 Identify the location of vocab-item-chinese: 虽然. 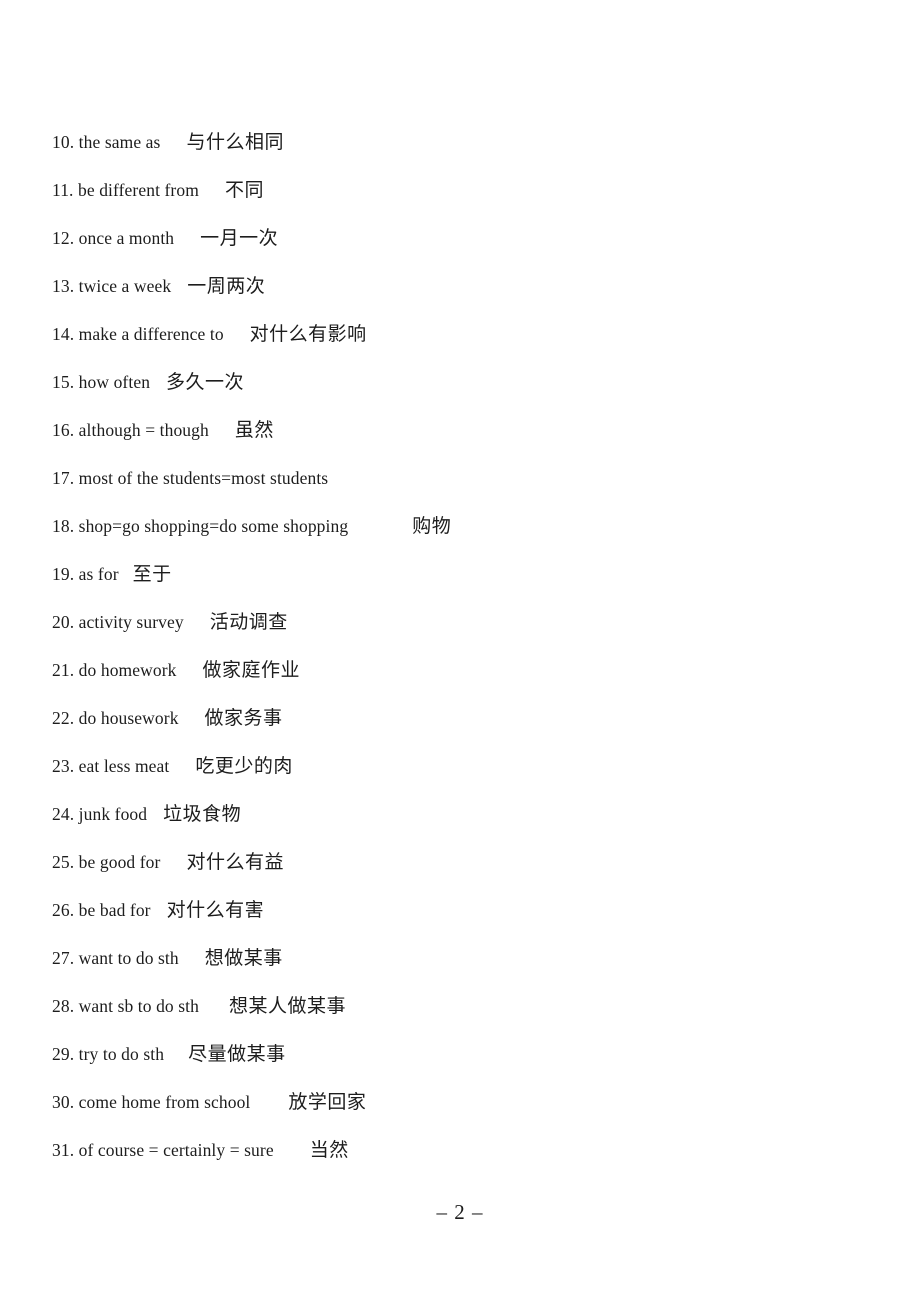
(254, 430).